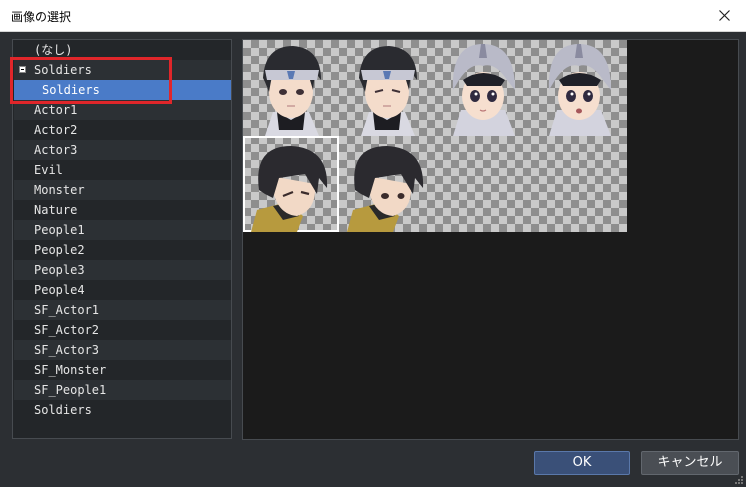 This screenshot has width=746, height=487. What do you see at coordinates (739, 480) in the screenshot?
I see `resize-grip-icon` at bounding box center [739, 480].